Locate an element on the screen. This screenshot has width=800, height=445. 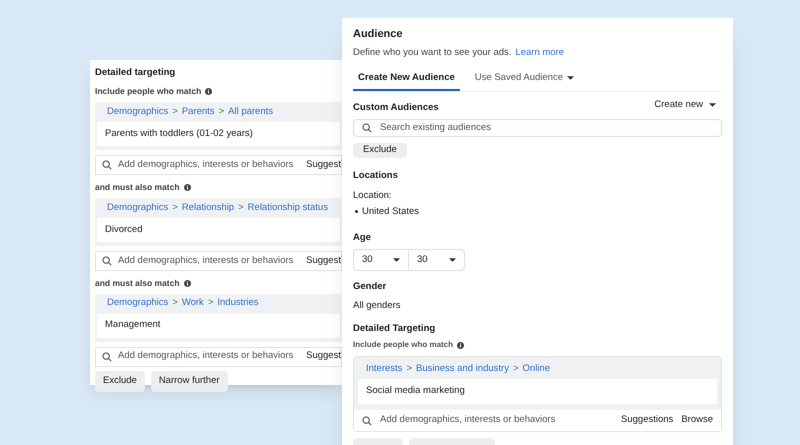
audience-tab: Create New Audience is located at coordinates (406, 79).